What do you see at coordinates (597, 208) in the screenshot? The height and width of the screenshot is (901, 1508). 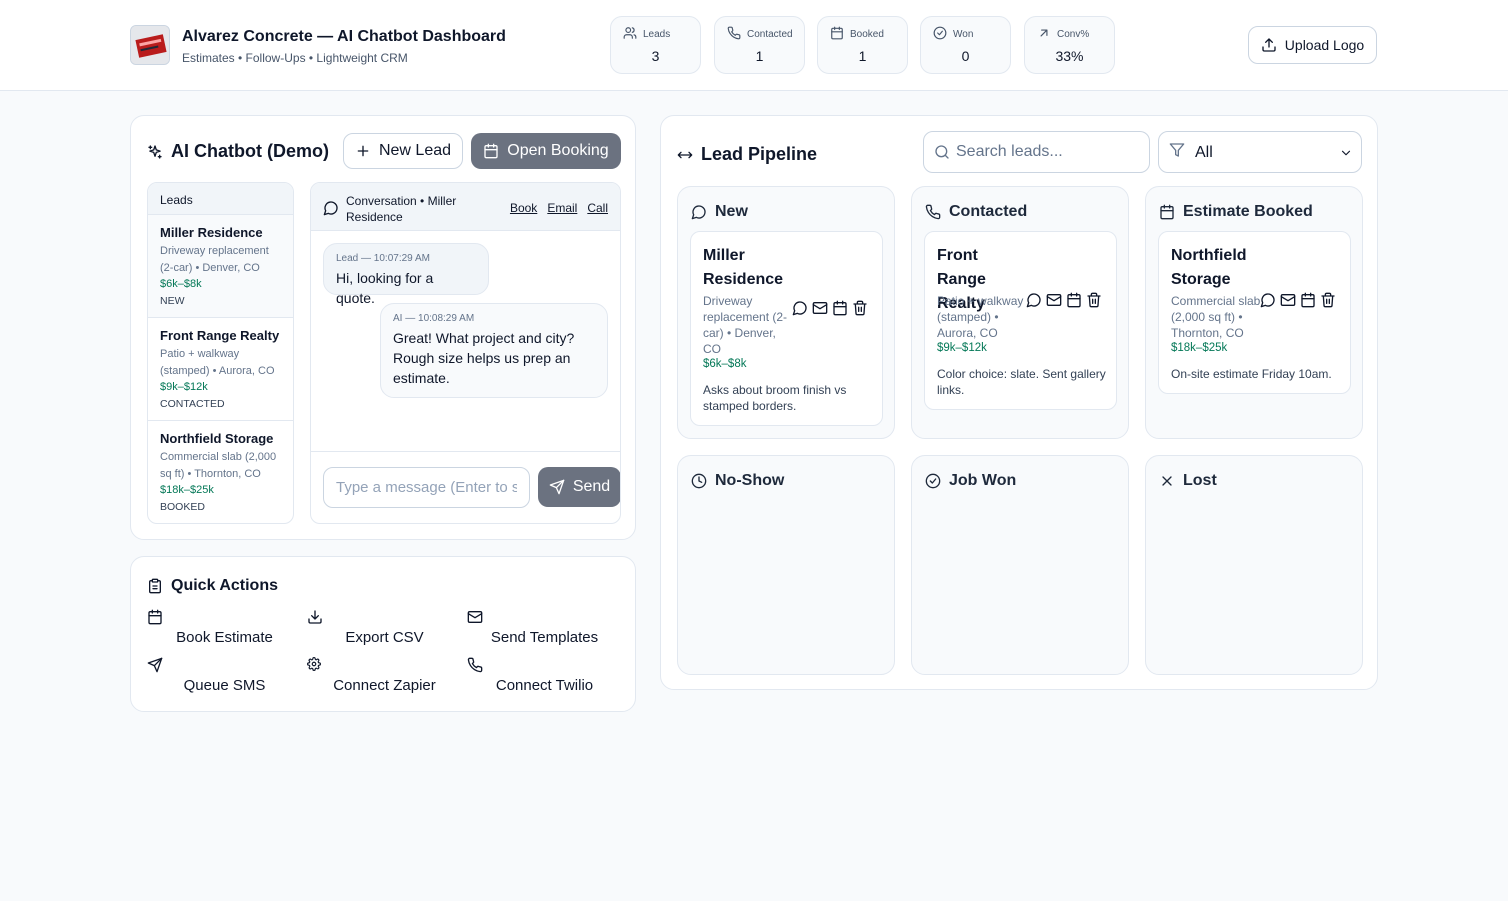 I see `call-link: Call` at bounding box center [597, 208].